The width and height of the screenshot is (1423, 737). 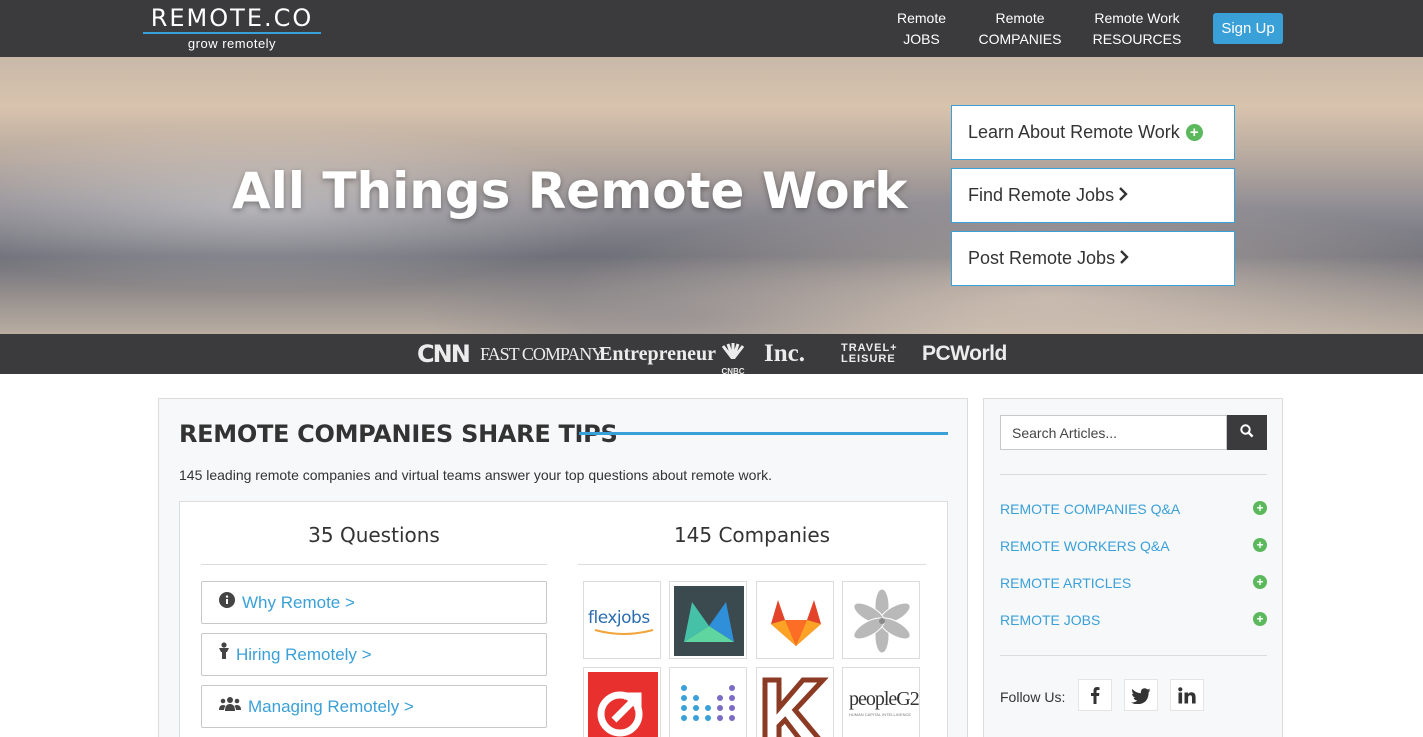 What do you see at coordinates (1050, 620) in the screenshot?
I see `sidebar-link-label: REMOTE JOBS` at bounding box center [1050, 620].